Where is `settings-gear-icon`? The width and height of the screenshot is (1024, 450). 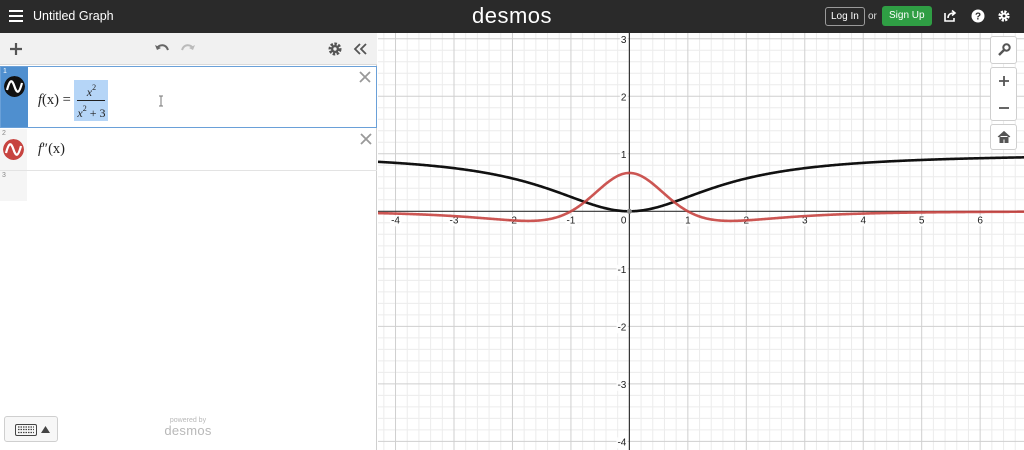
settings-gear-icon is located at coordinates (1004, 16).